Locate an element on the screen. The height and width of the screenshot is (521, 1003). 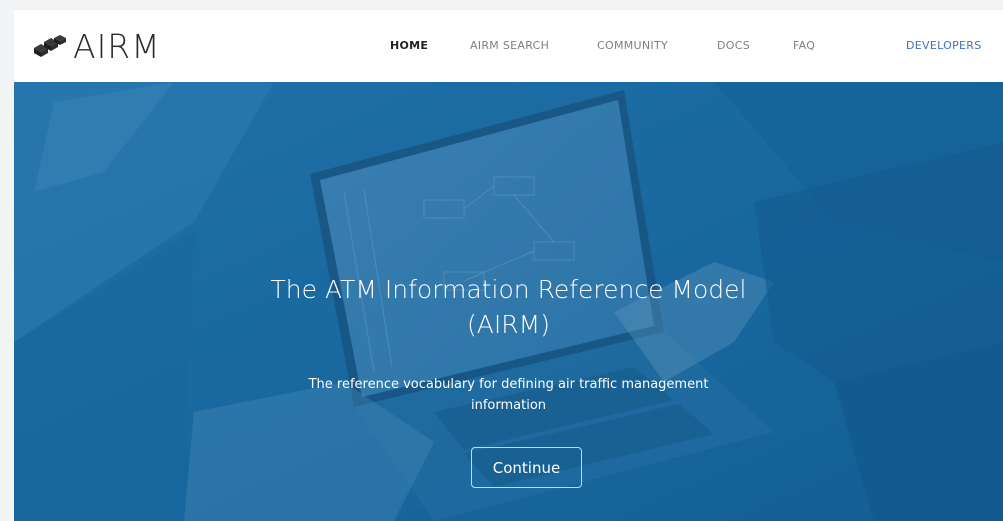
airm-cubes-logo-icon is located at coordinates (50, 46).